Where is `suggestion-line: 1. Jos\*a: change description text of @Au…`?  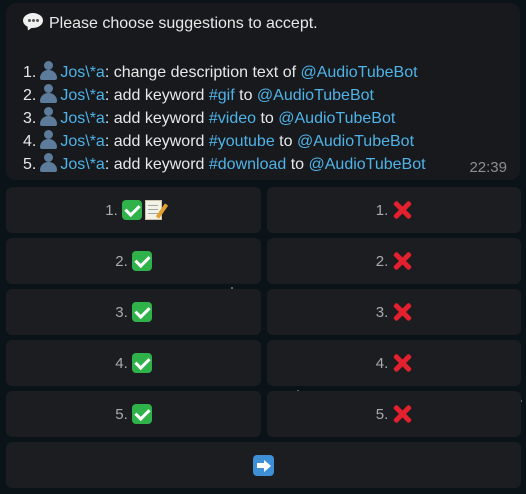
suggestion-line: 1. Jos\*a: change description text of @Au… is located at coordinates (220, 71).